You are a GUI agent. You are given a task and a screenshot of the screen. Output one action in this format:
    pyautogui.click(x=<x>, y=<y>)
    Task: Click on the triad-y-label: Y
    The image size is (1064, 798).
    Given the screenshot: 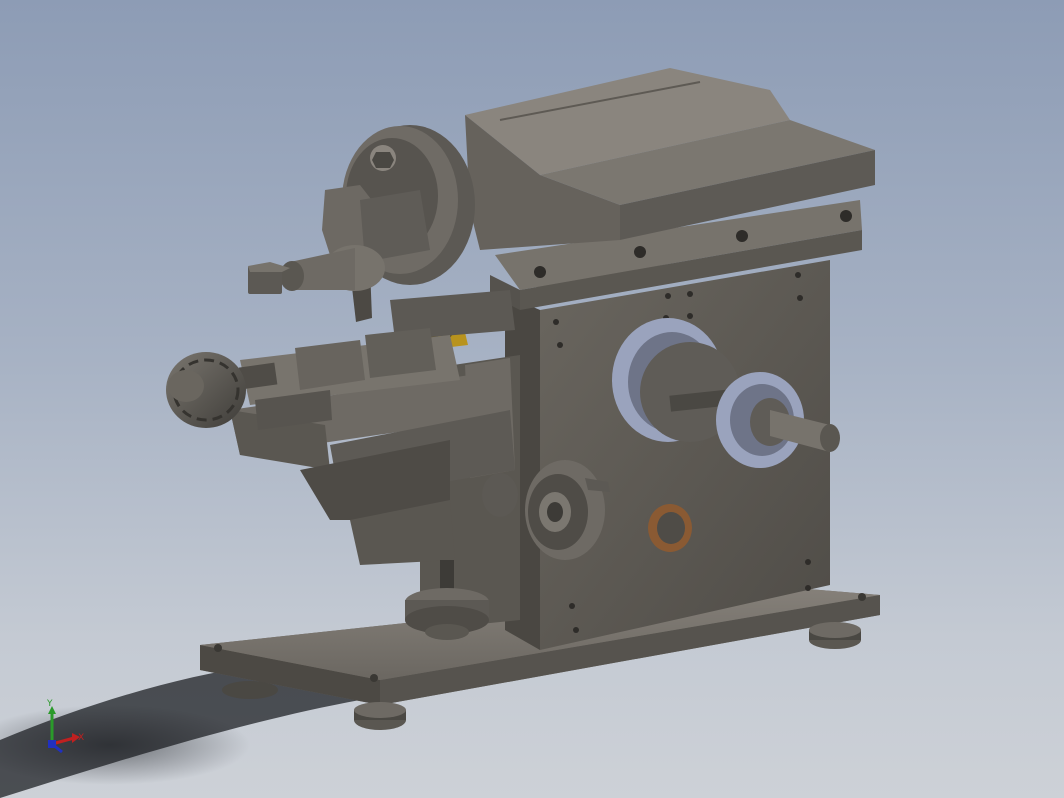 What is the action you would take?
    pyautogui.click(x=49, y=704)
    